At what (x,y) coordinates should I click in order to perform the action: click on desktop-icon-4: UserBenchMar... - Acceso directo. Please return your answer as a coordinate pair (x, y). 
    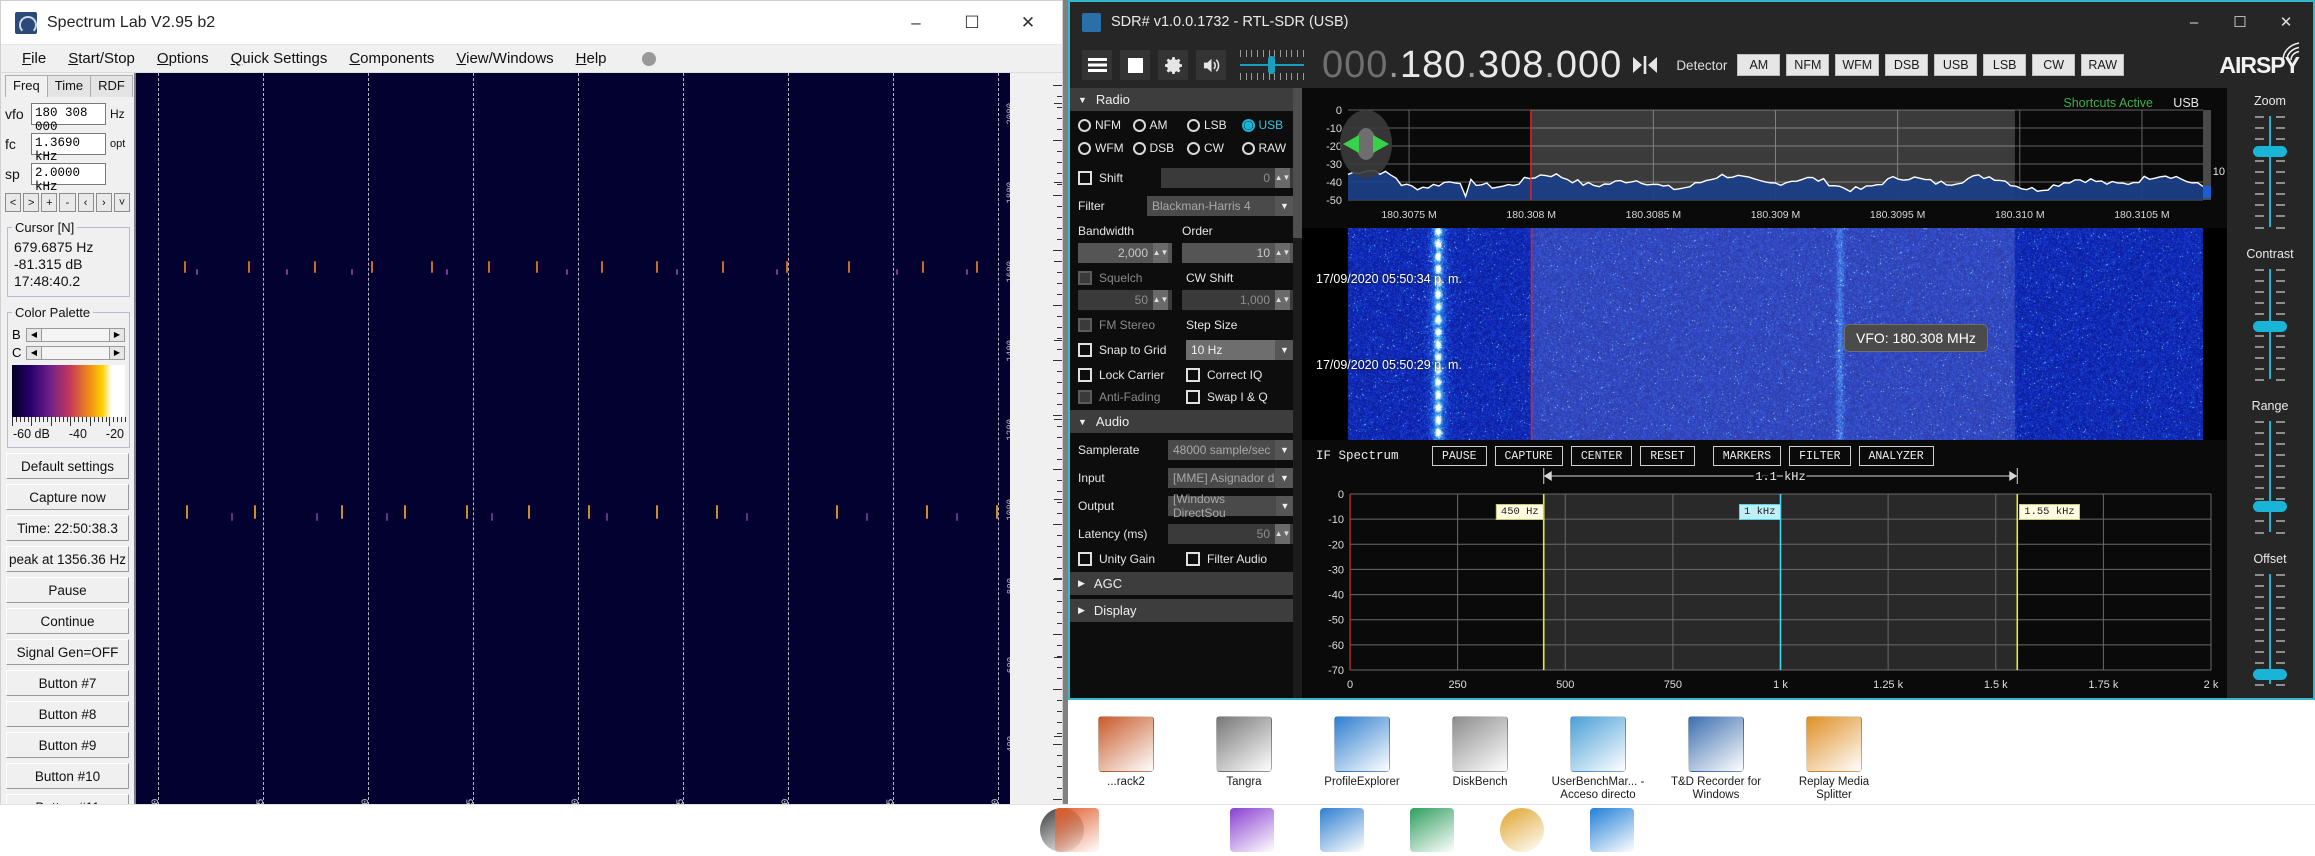
    Looking at the image, I should click on (1598, 759).